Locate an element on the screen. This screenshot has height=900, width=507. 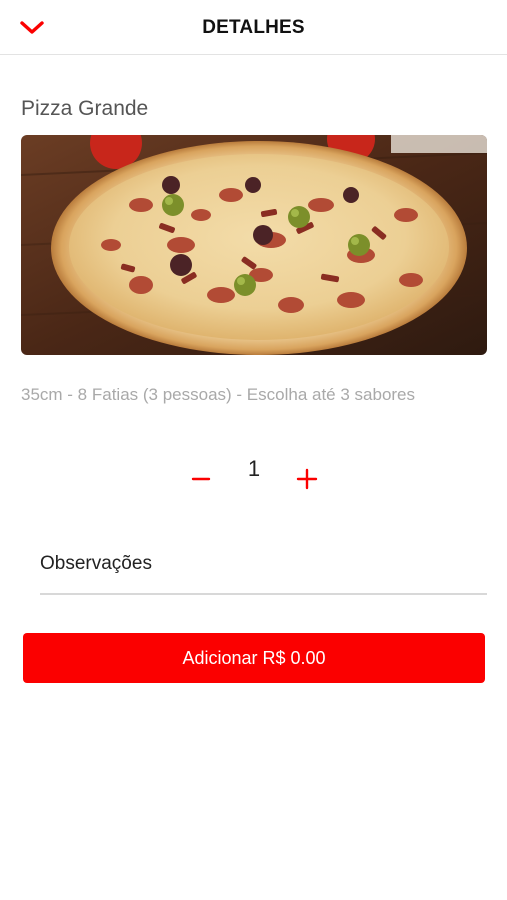
observations-field: Observações is located at coordinates (263, 570).